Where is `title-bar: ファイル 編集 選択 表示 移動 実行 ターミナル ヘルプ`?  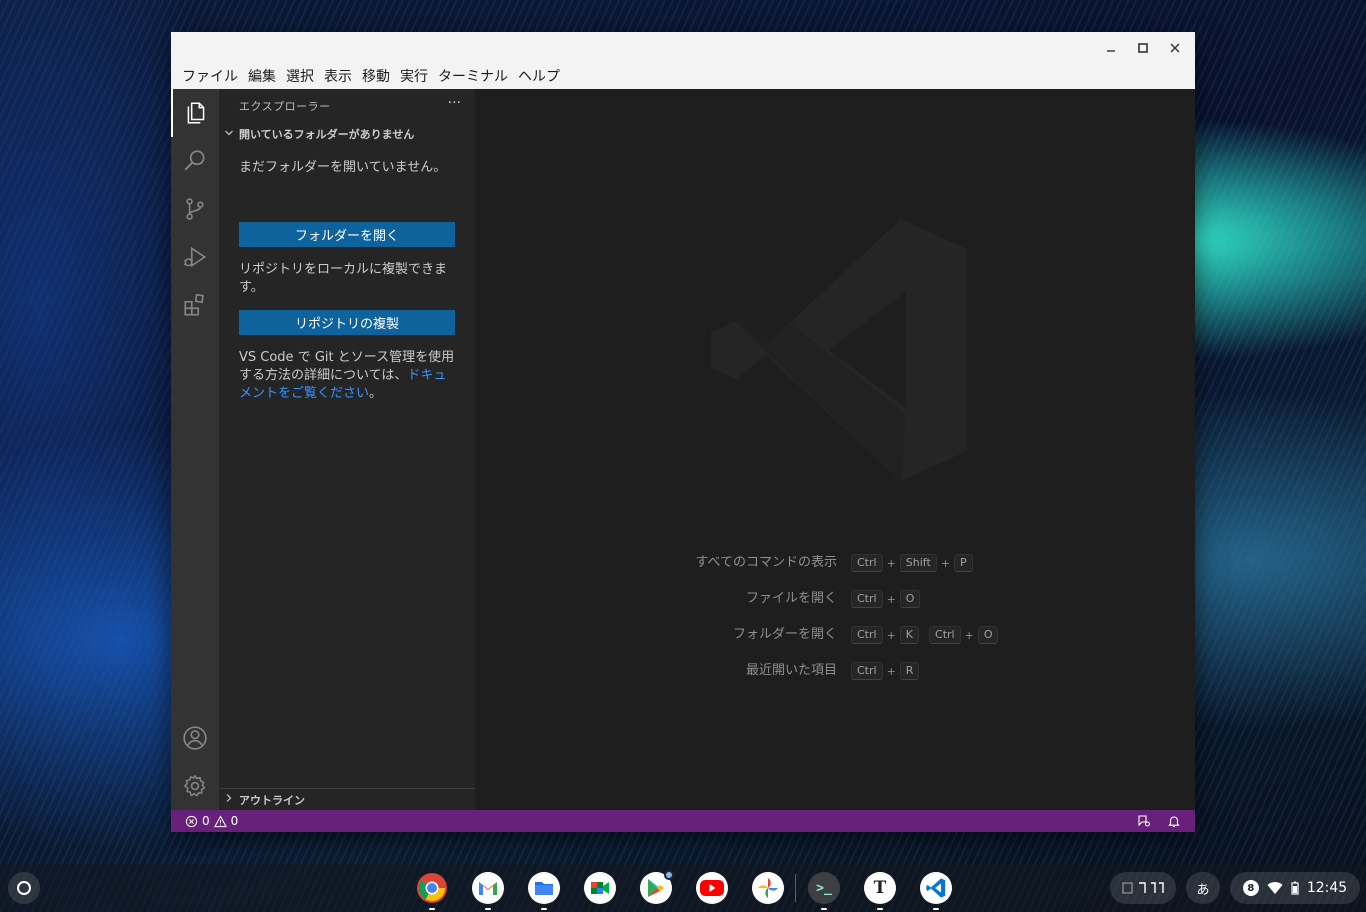
title-bar: ファイル 編集 選択 表示 移動 実行 ターミナル ヘルプ is located at coordinates (683, 60).